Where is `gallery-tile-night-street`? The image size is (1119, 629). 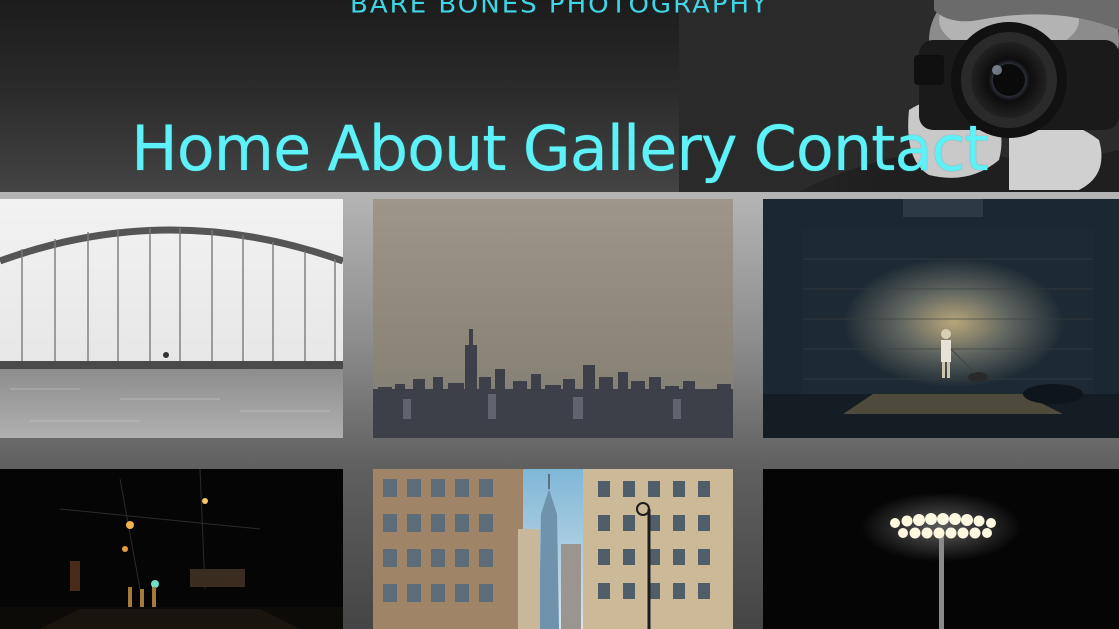
gallery-tile-night-street is located at coordinates (171, 549).